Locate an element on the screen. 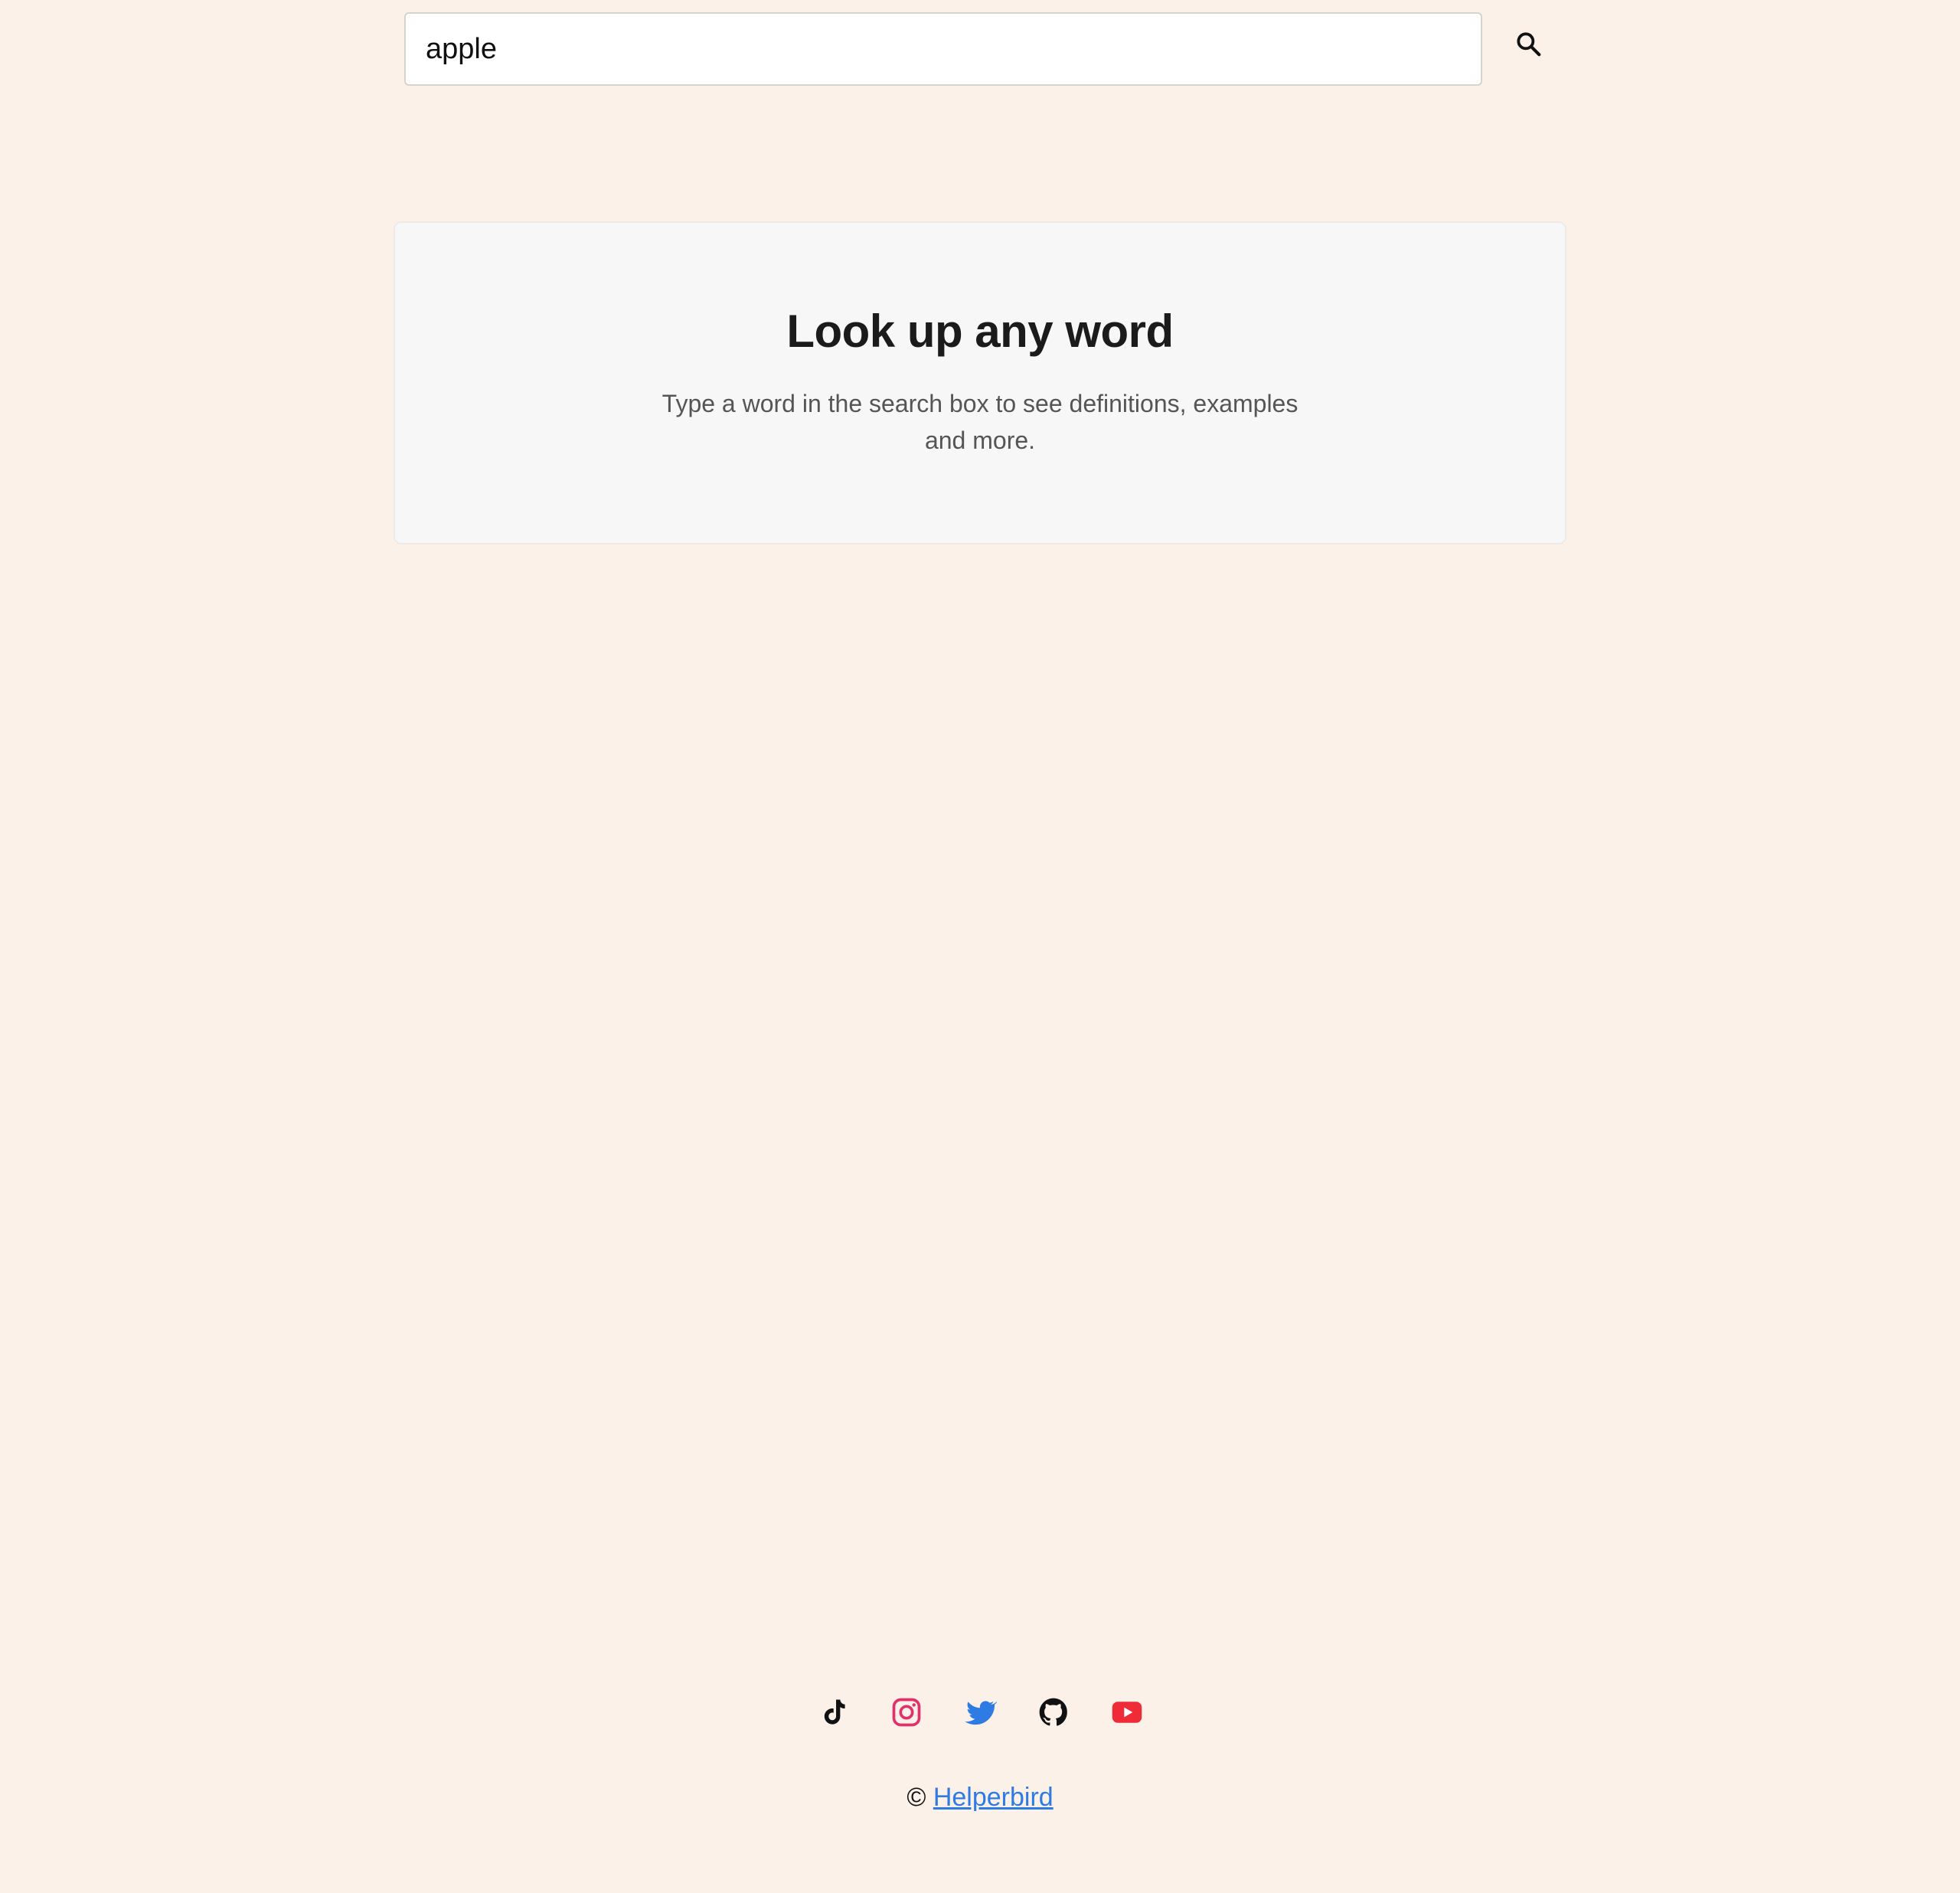  social-links is located at coordinates (980, 1713).